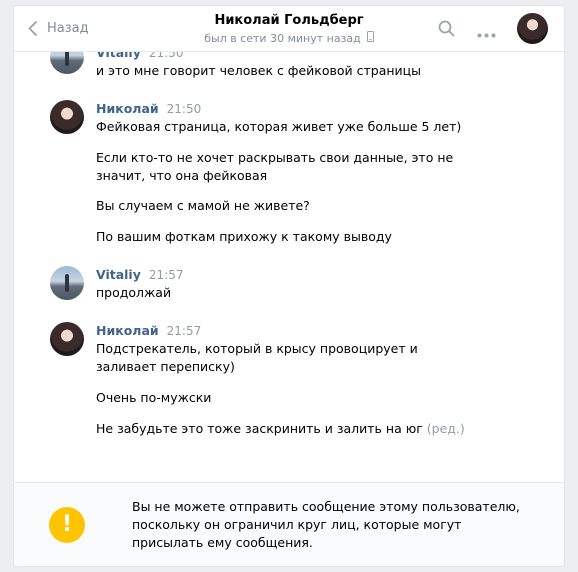 Image resolution: width=578 pixels, height=572 pixels. I want to click on message-author: Николай 21:50, so click(148, 108).